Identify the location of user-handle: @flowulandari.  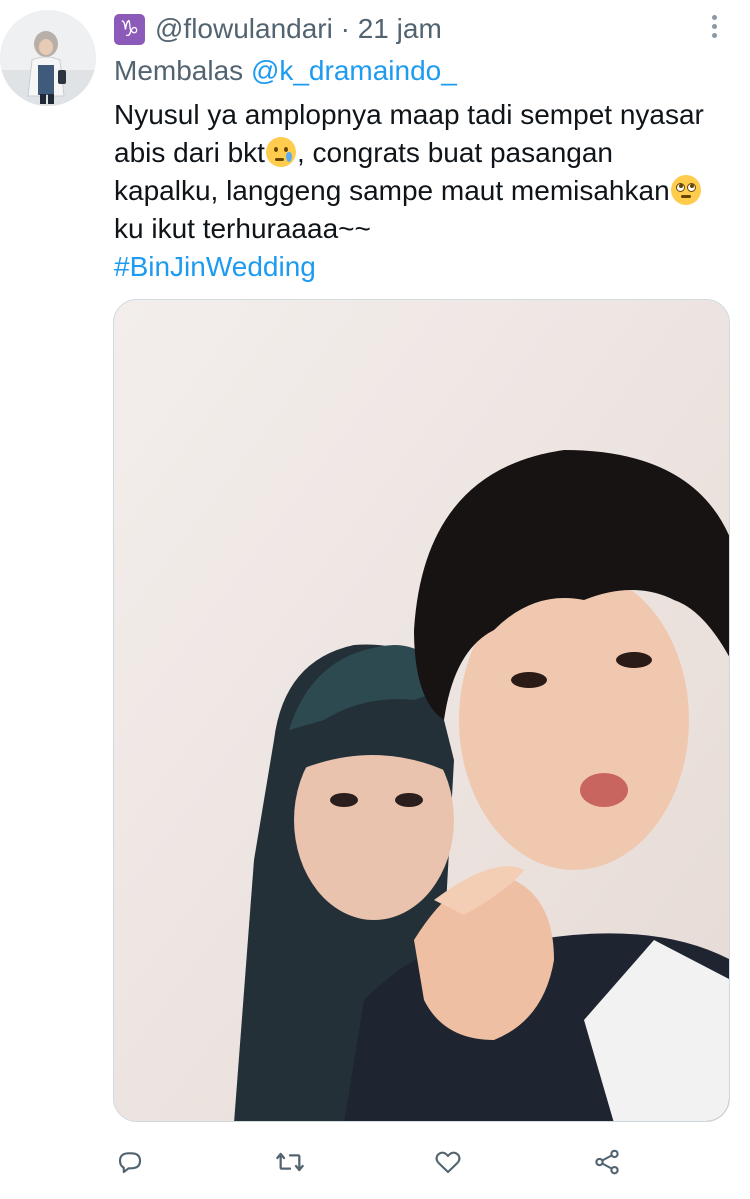
(244, 29).